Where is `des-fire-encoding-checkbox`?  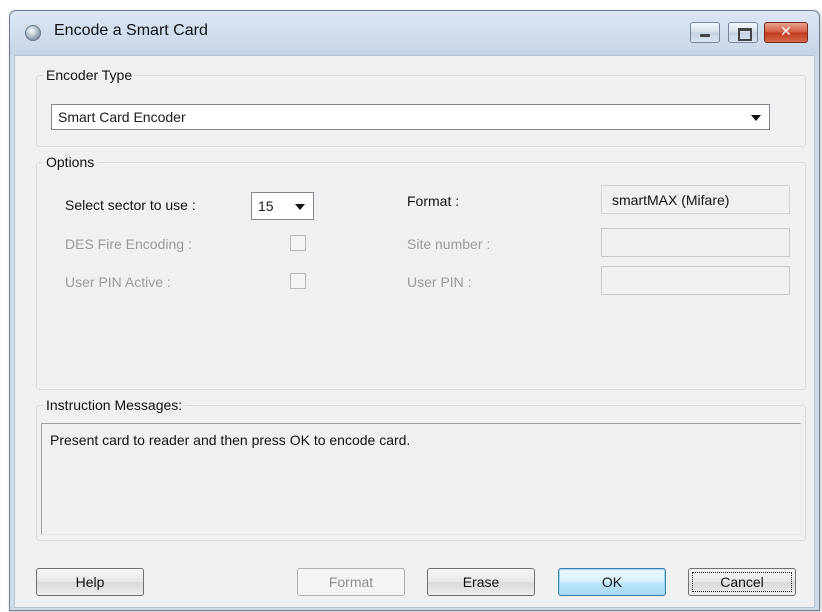 des-fire-encoding-checkbox is located at coordinates (298, 243).